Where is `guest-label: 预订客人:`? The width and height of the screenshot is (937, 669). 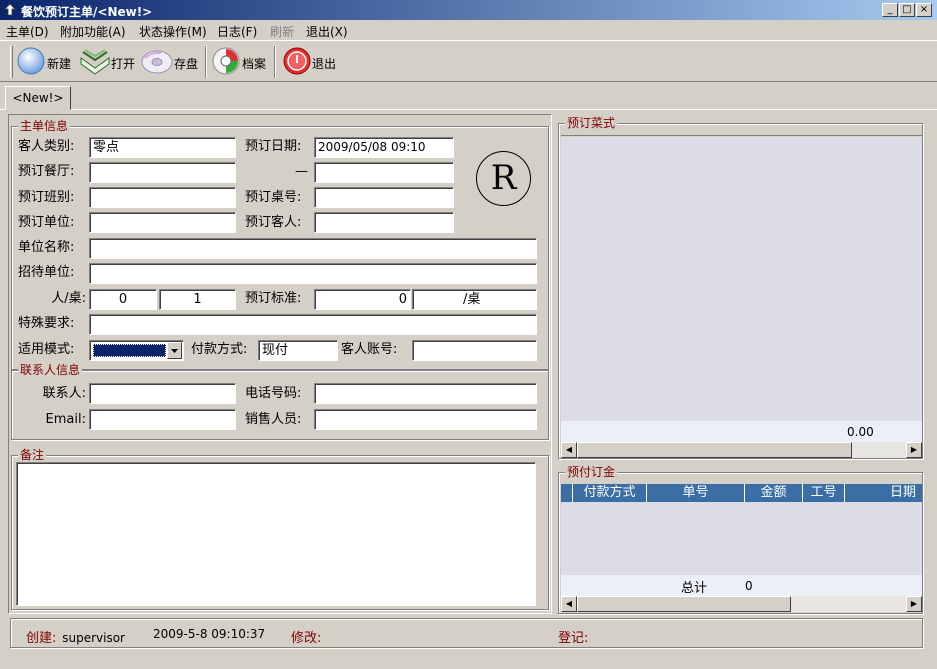 guest-label: 预订客人: is located at coordinates (273, 222).